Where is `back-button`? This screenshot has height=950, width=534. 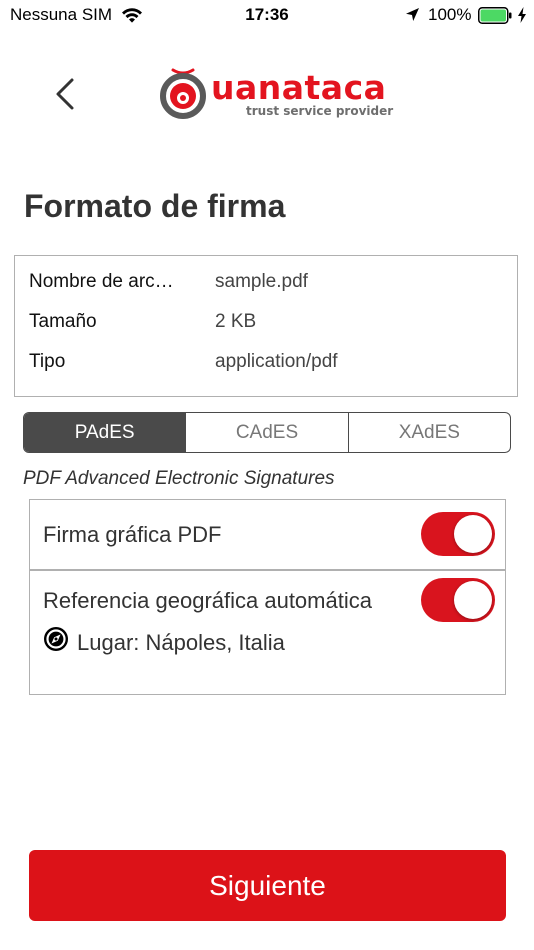 back-button is located at coordinates (64, 94).